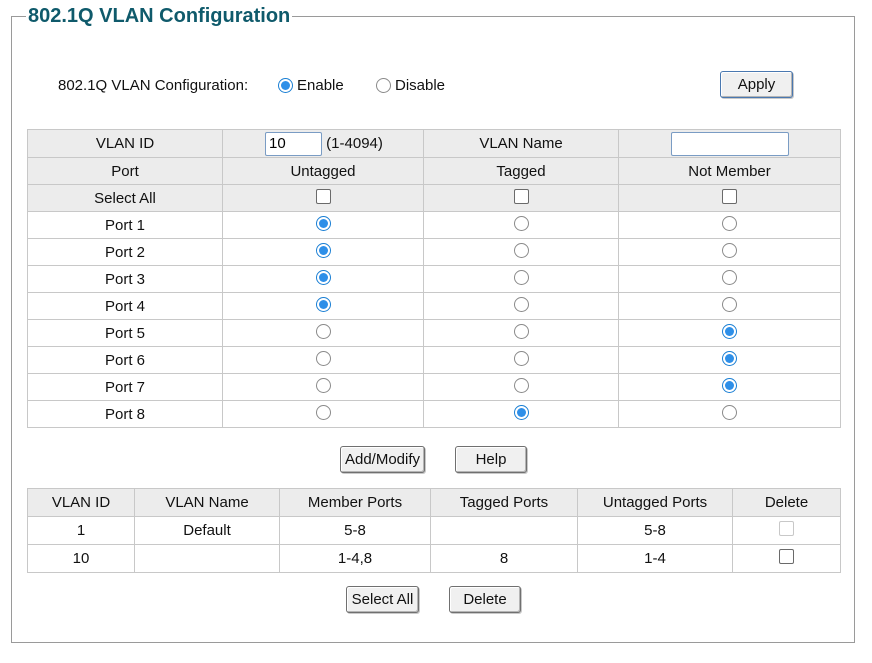 Image resolution: width=872 pixels, height=663 pixels. What do you see at coordinates (491, 459) in the screenshot?
I see `help-button: Help` at bounding box center [491, 459].